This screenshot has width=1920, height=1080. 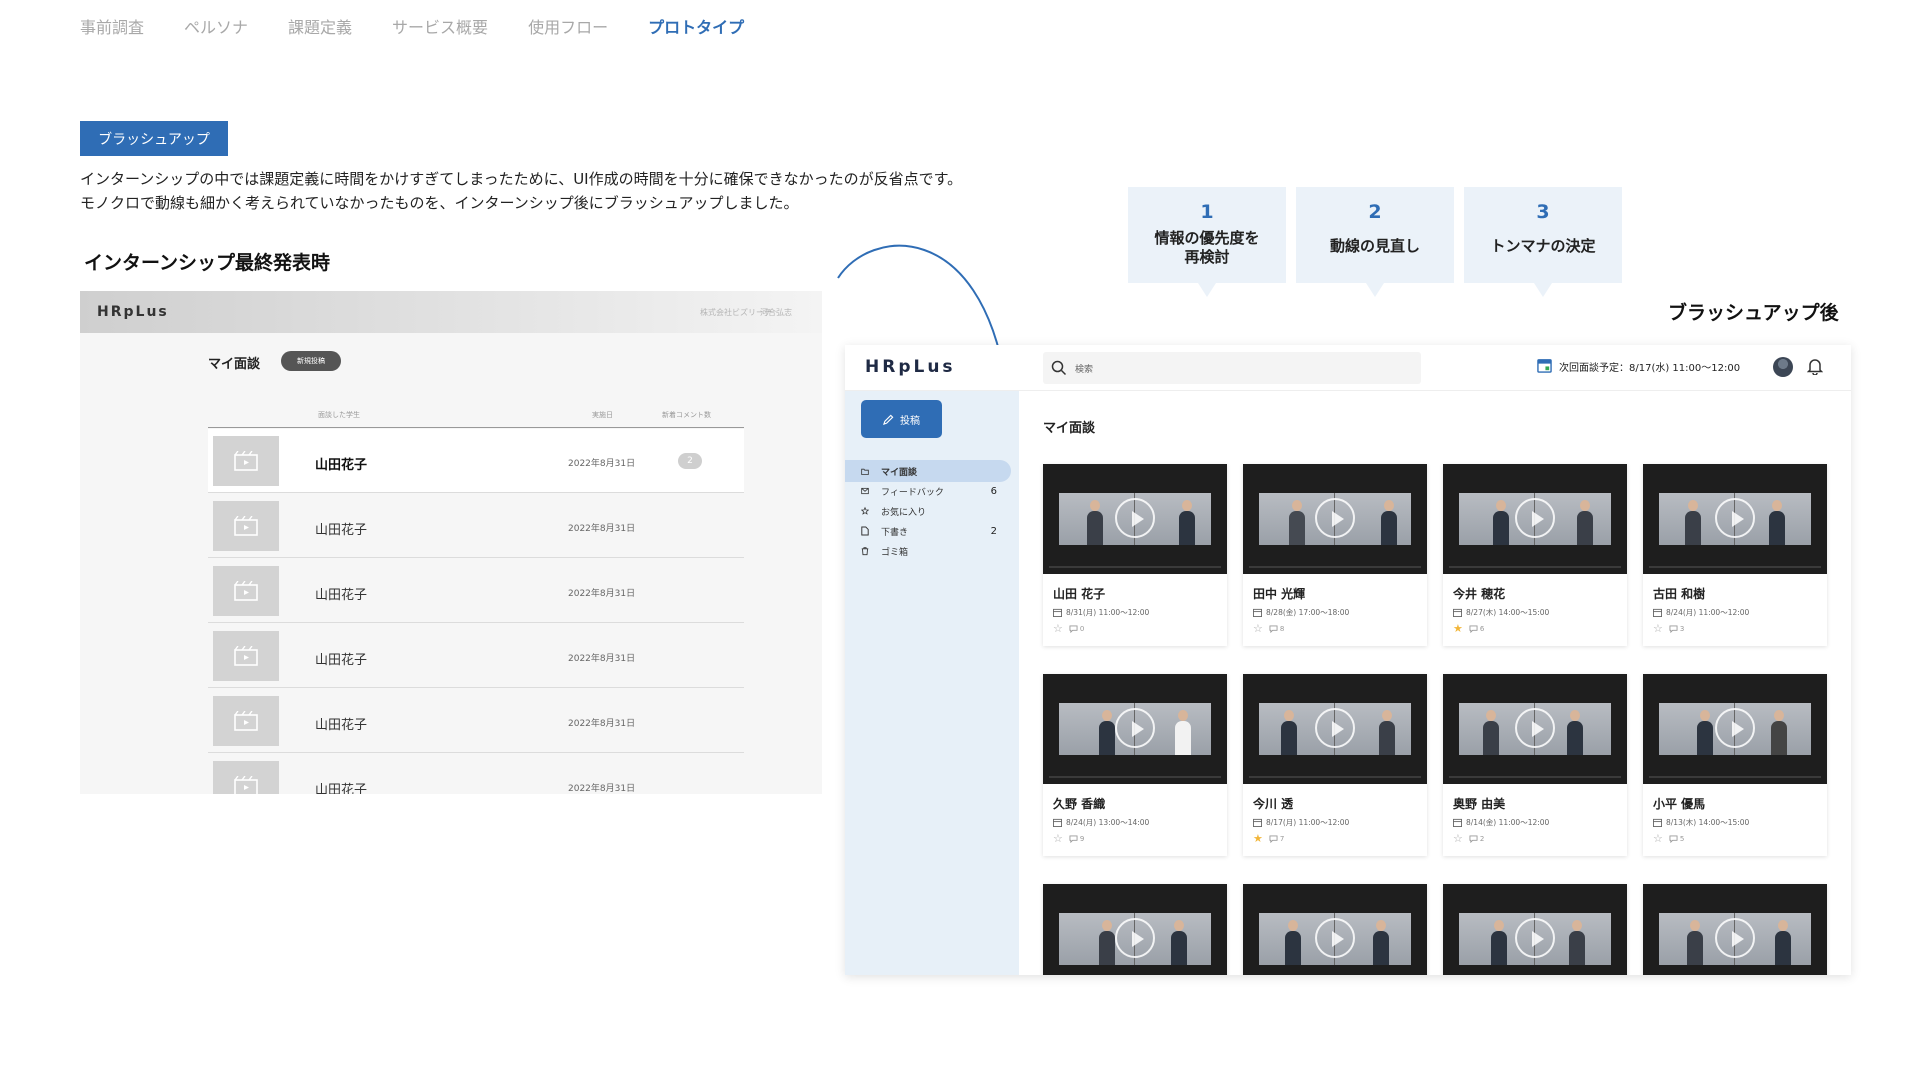 What do you see at coordinates (928, 471) in the screenshot?
I see `sidebar-item-my-meetings: マイ面談` at bounding box center [928, 471].